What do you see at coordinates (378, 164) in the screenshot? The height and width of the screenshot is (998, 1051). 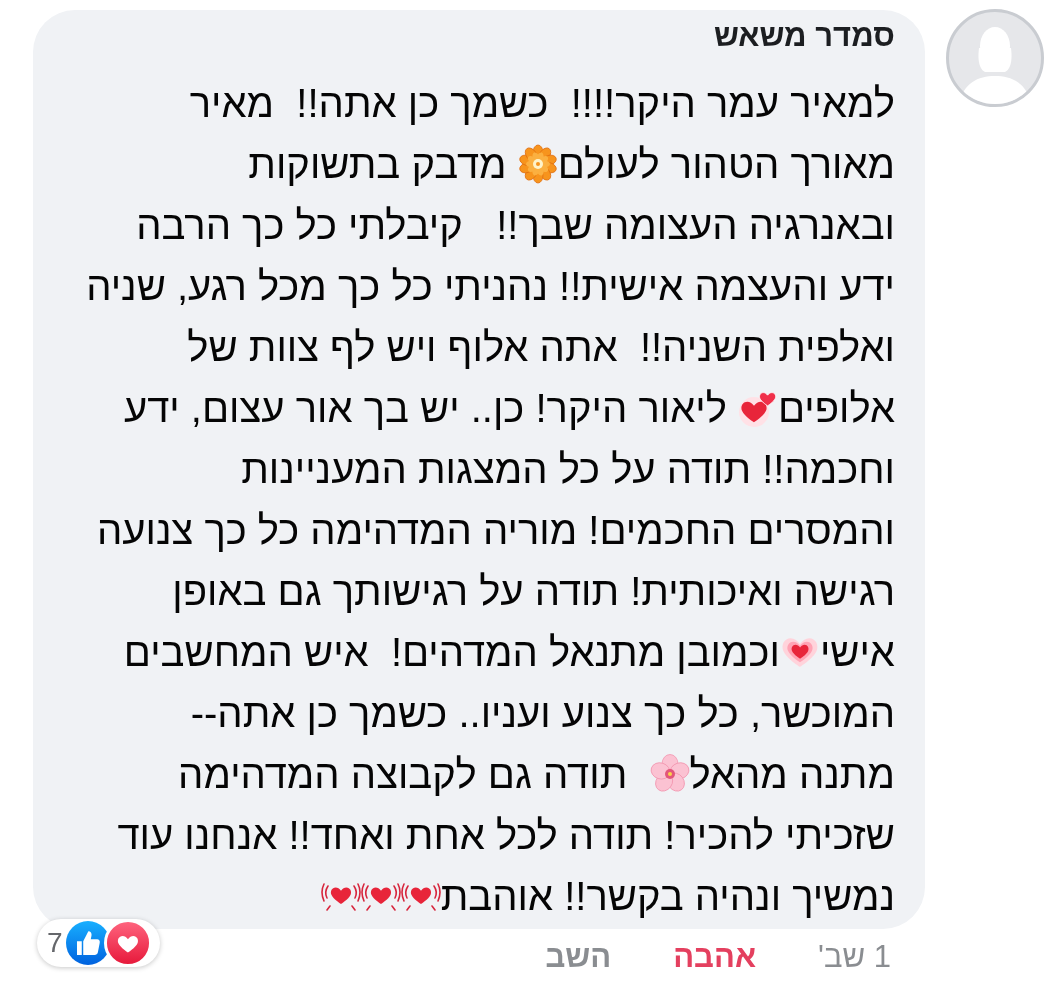 I see `comment-text: מדבק בתשוקות` at bounding box center [378, 164].